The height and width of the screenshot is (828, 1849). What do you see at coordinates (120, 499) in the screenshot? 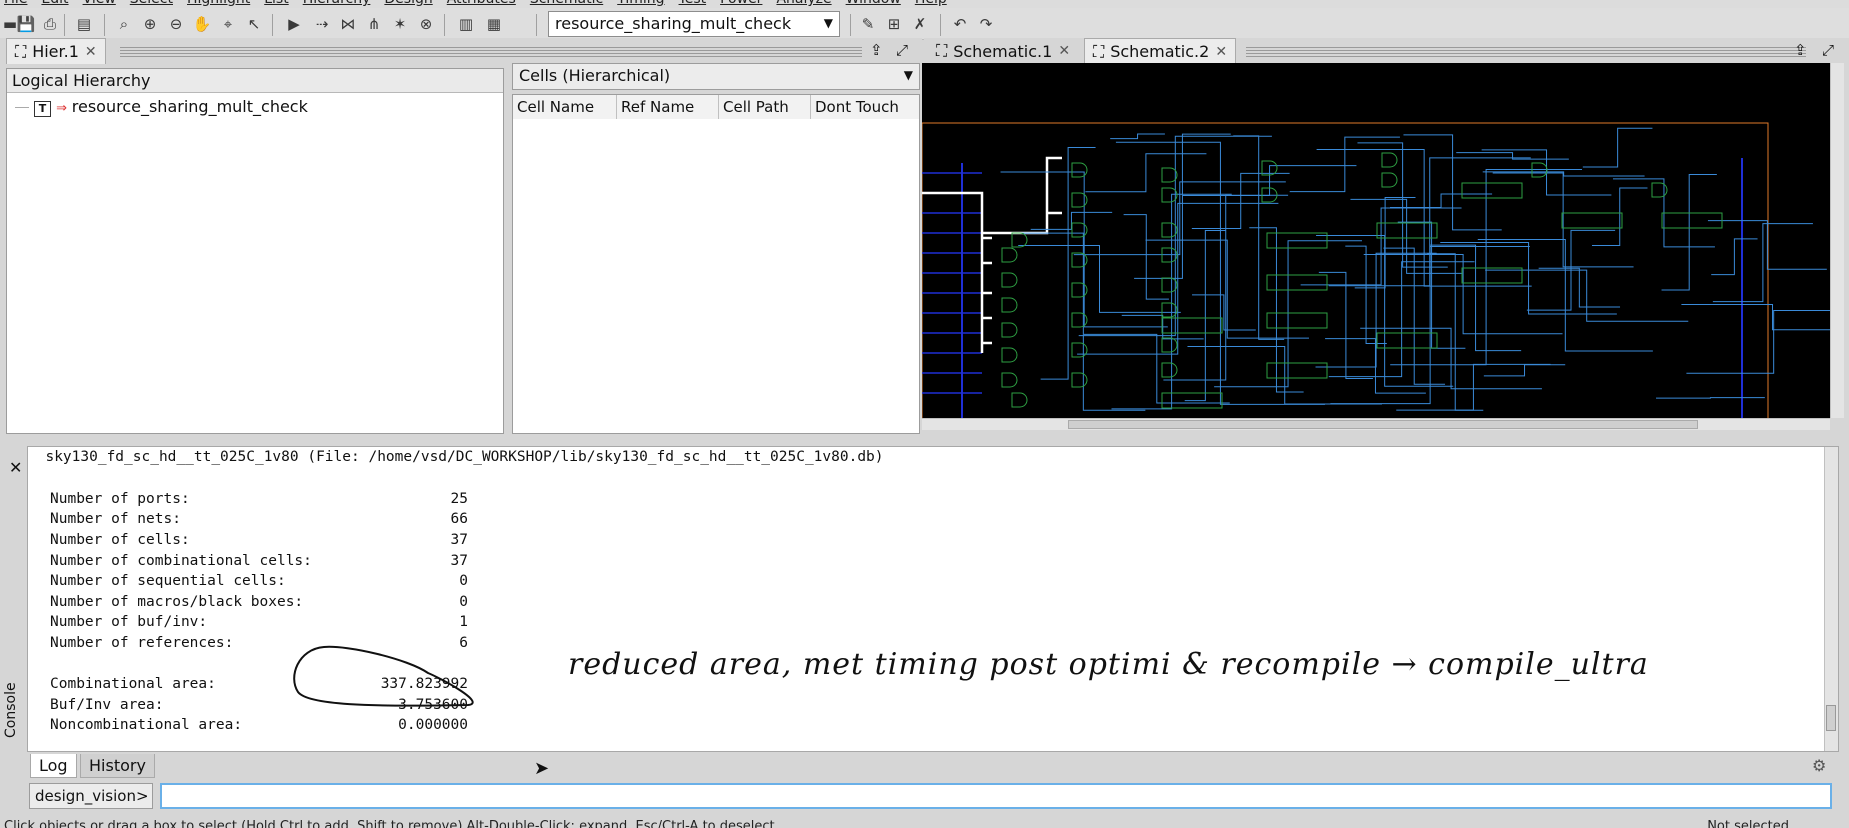
I see `report-label: Number of ports:` at bounding box center [120, 499].